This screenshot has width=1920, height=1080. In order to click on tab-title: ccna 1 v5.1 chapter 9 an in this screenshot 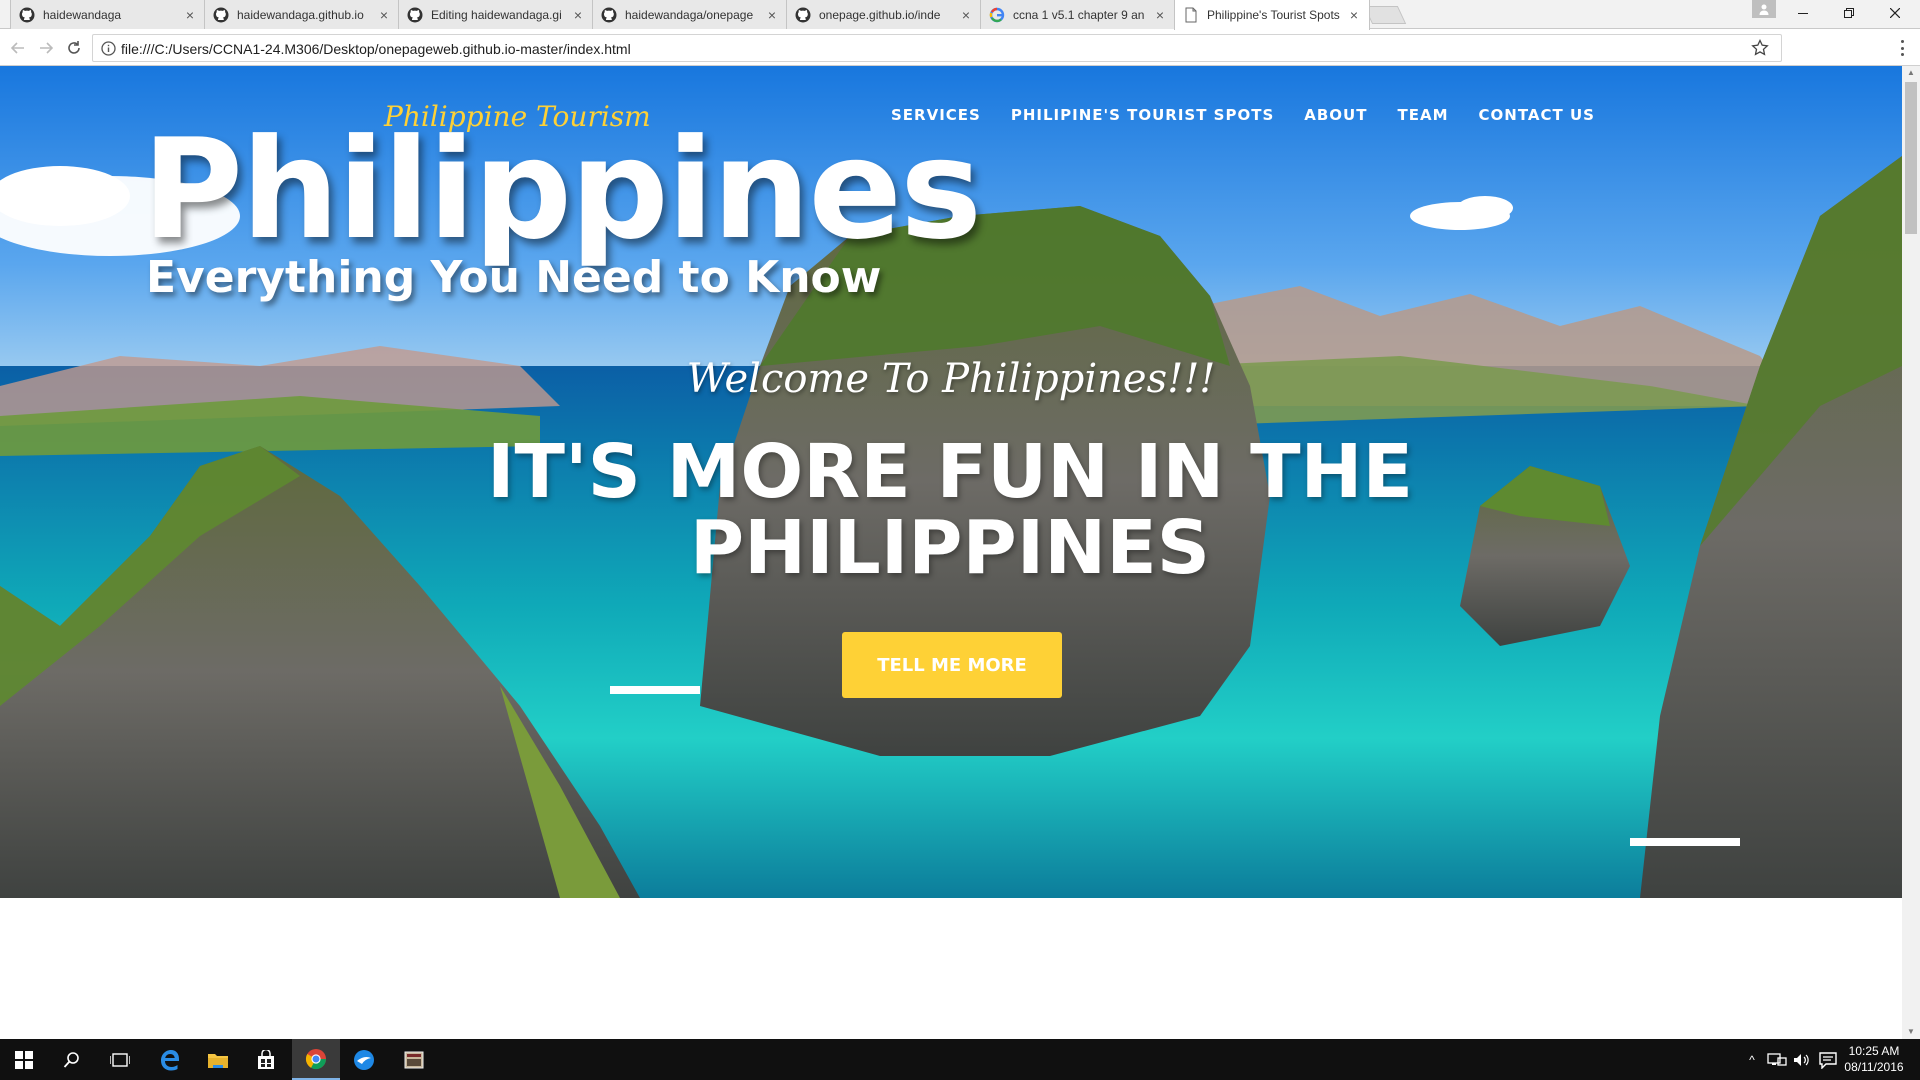, I will do `click(1079, 14)`.